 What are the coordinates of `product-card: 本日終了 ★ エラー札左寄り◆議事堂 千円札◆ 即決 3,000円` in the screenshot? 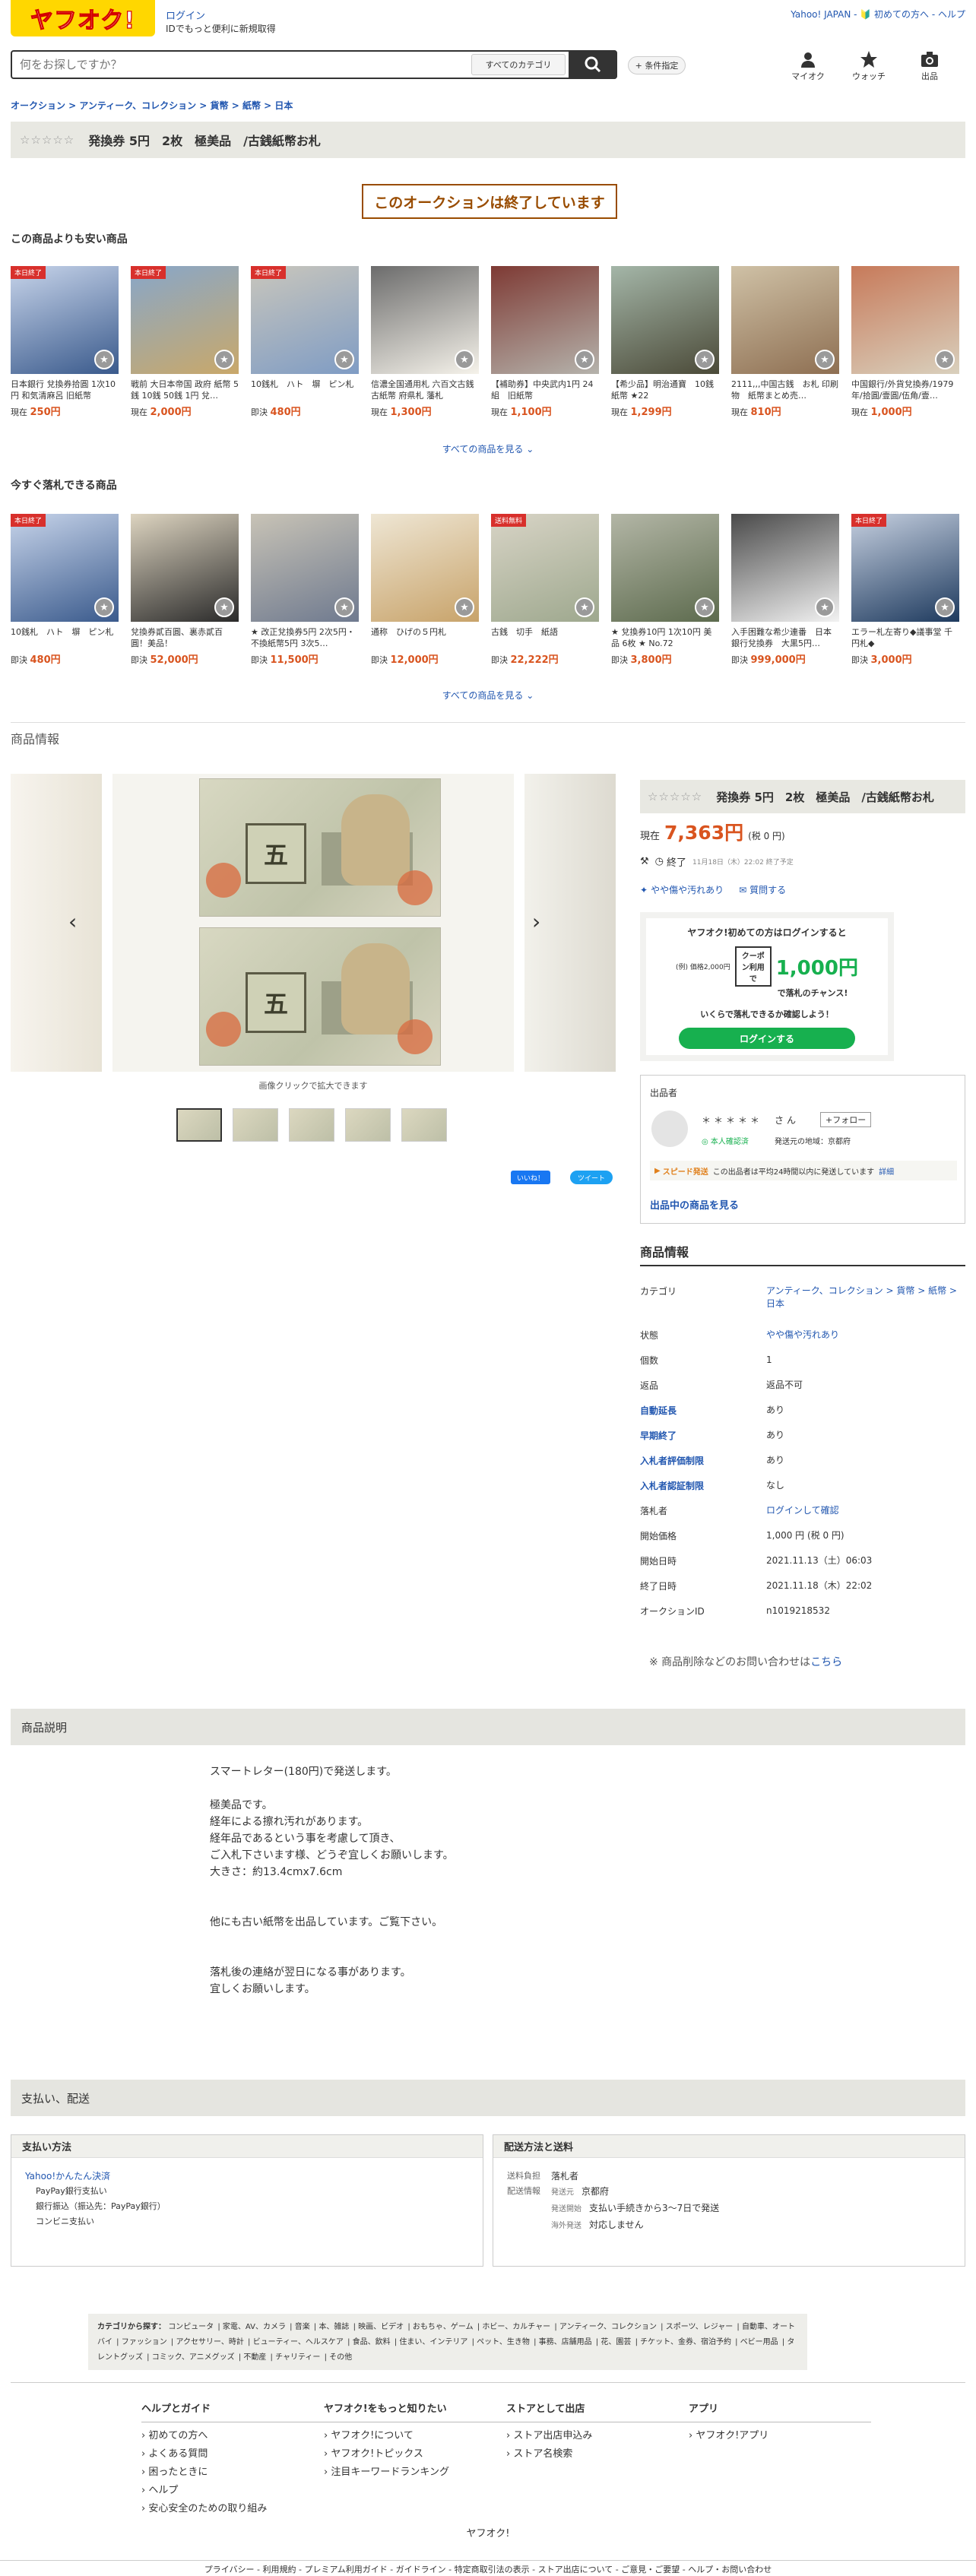 It's located at (905, 590).